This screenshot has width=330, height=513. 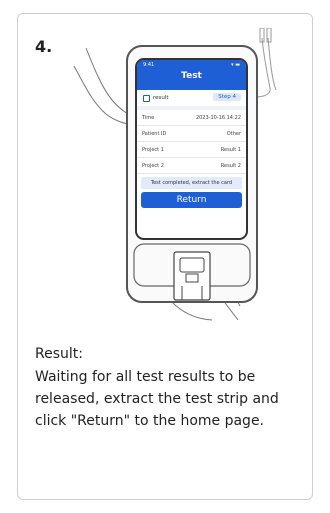 What do you see at coordinates (192, 272) in the screenshot?
I see `strip-slot-illustration` at bounding box center [192, 272].